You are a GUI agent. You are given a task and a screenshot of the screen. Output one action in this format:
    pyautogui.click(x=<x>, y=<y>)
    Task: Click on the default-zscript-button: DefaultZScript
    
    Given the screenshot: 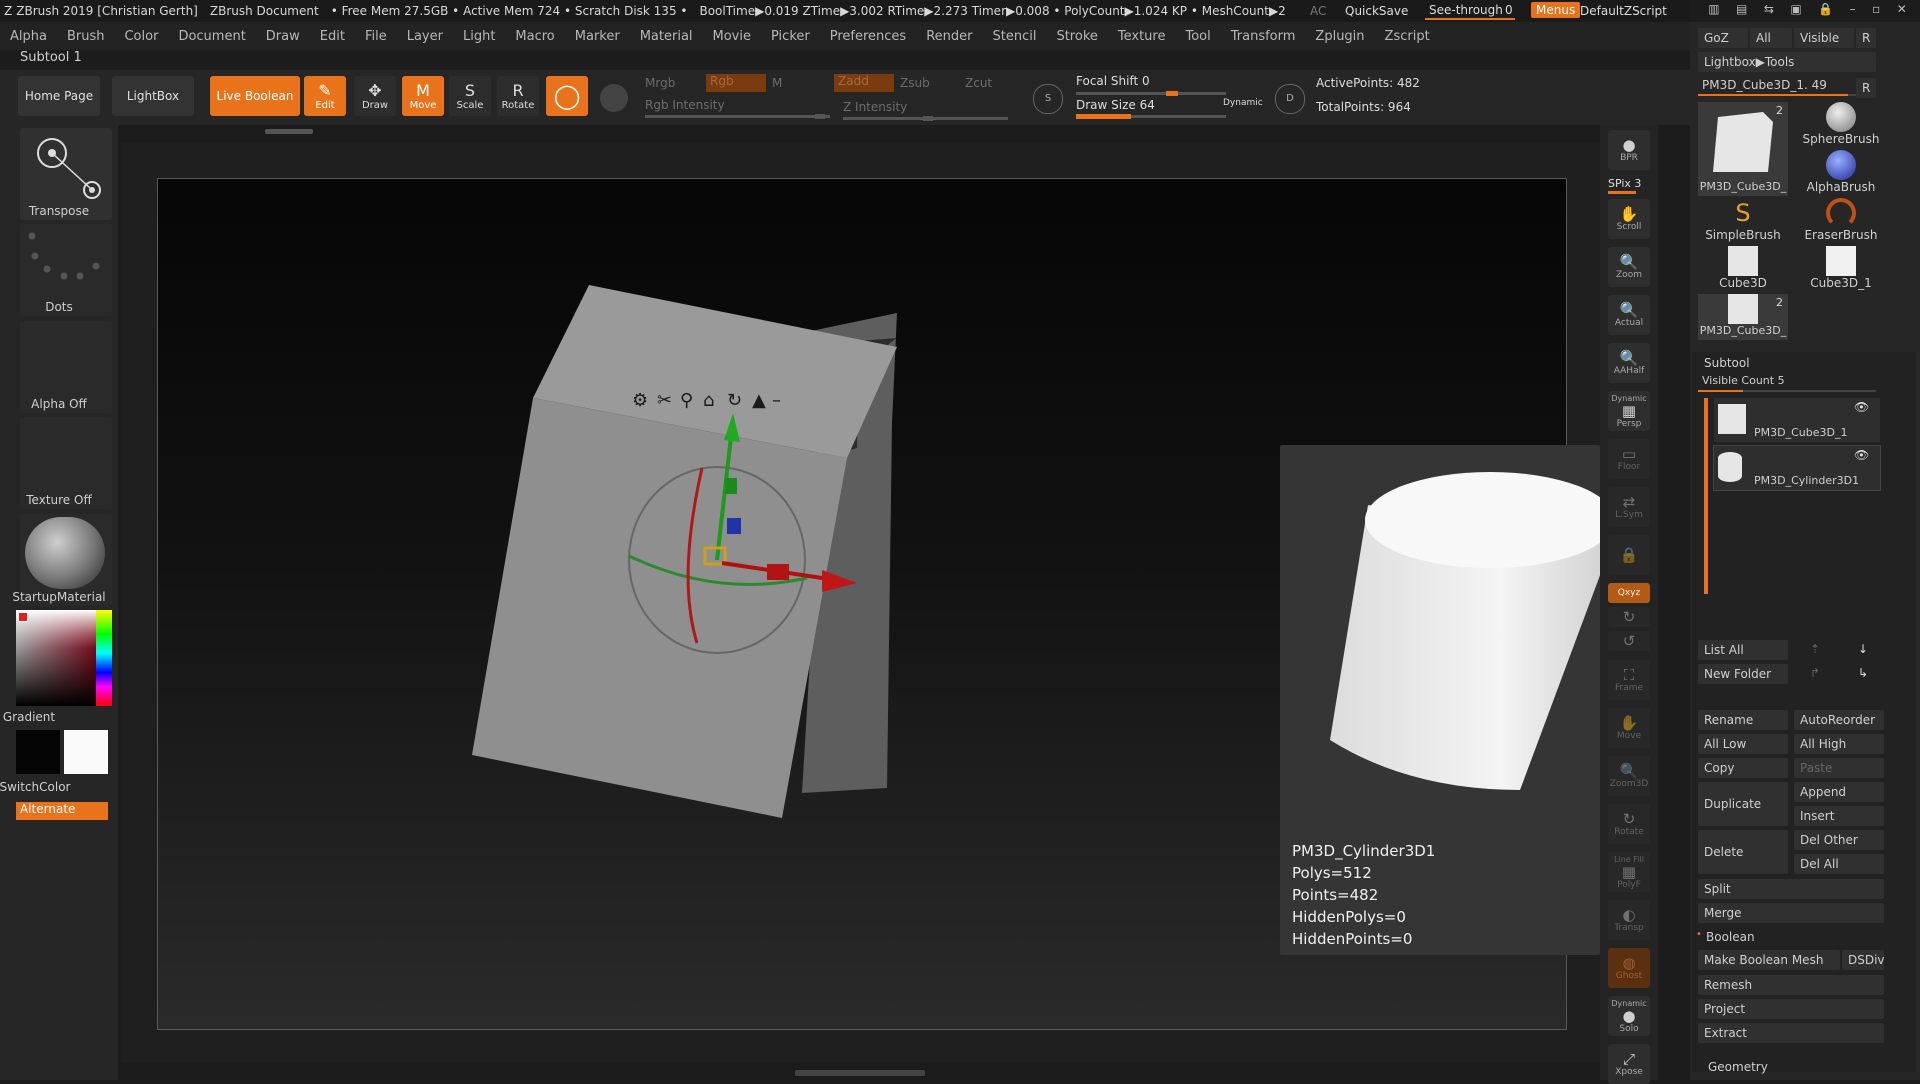 What is the action you would take?
    pyautogui.click(x=1623, y=11)
    